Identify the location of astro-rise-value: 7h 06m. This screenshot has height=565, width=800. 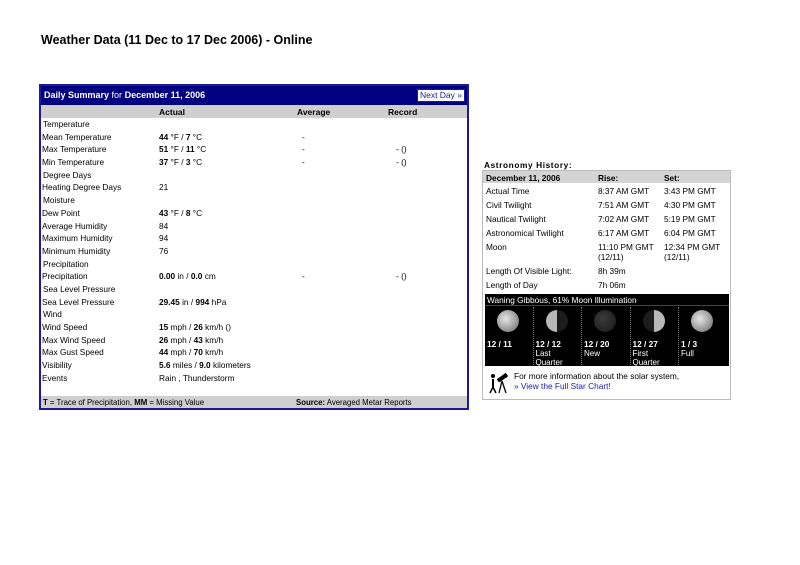
(612, 285).